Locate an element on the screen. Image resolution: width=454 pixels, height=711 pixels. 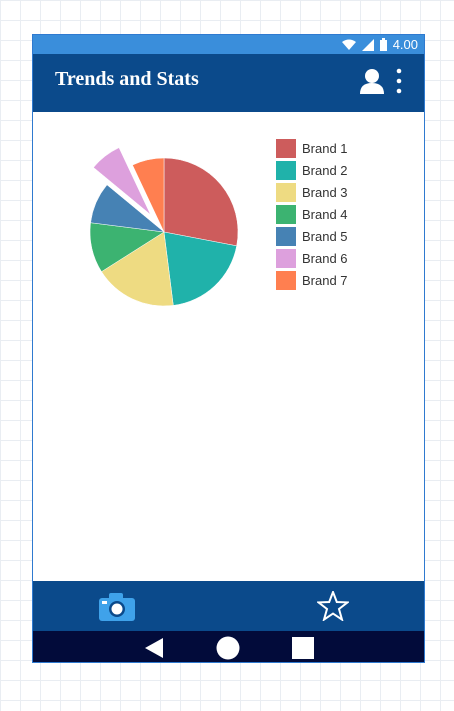
legend-item: Brand 4 is located at coordinates (312, 214).